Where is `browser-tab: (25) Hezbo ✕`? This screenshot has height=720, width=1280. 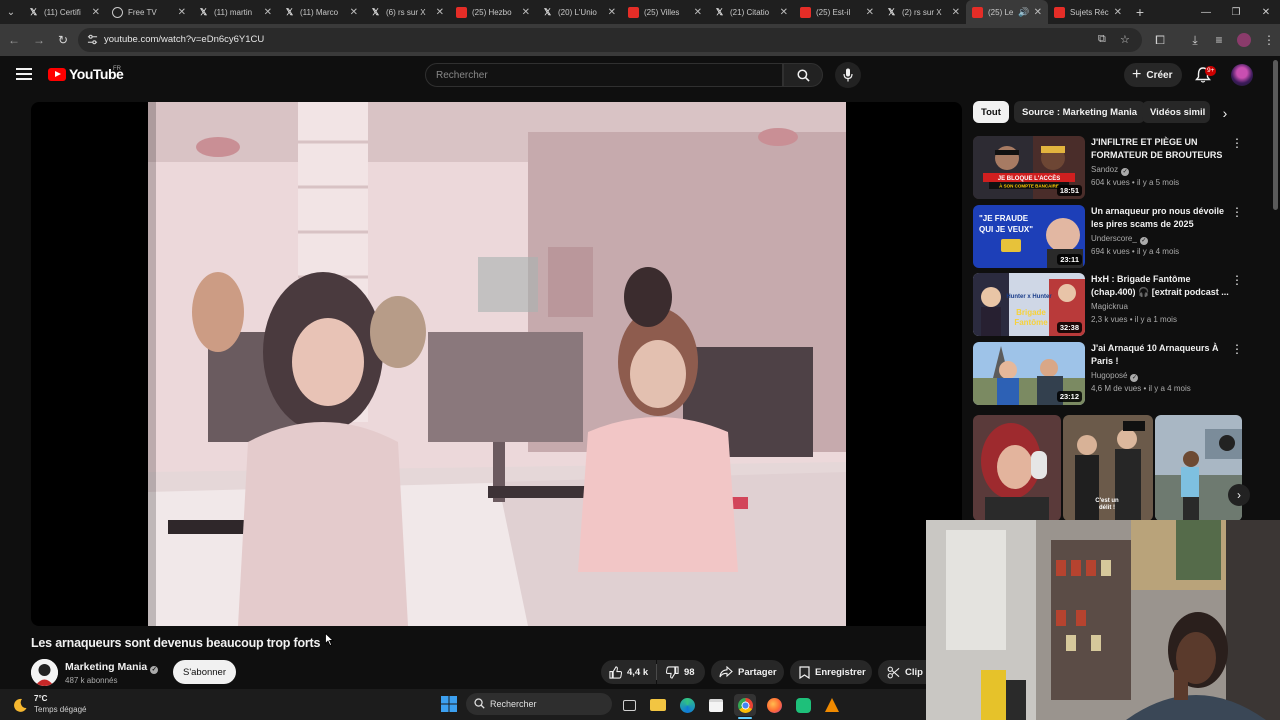 browser-tab: (25) Hezbo ✕ is located at coordinates (493, 12).